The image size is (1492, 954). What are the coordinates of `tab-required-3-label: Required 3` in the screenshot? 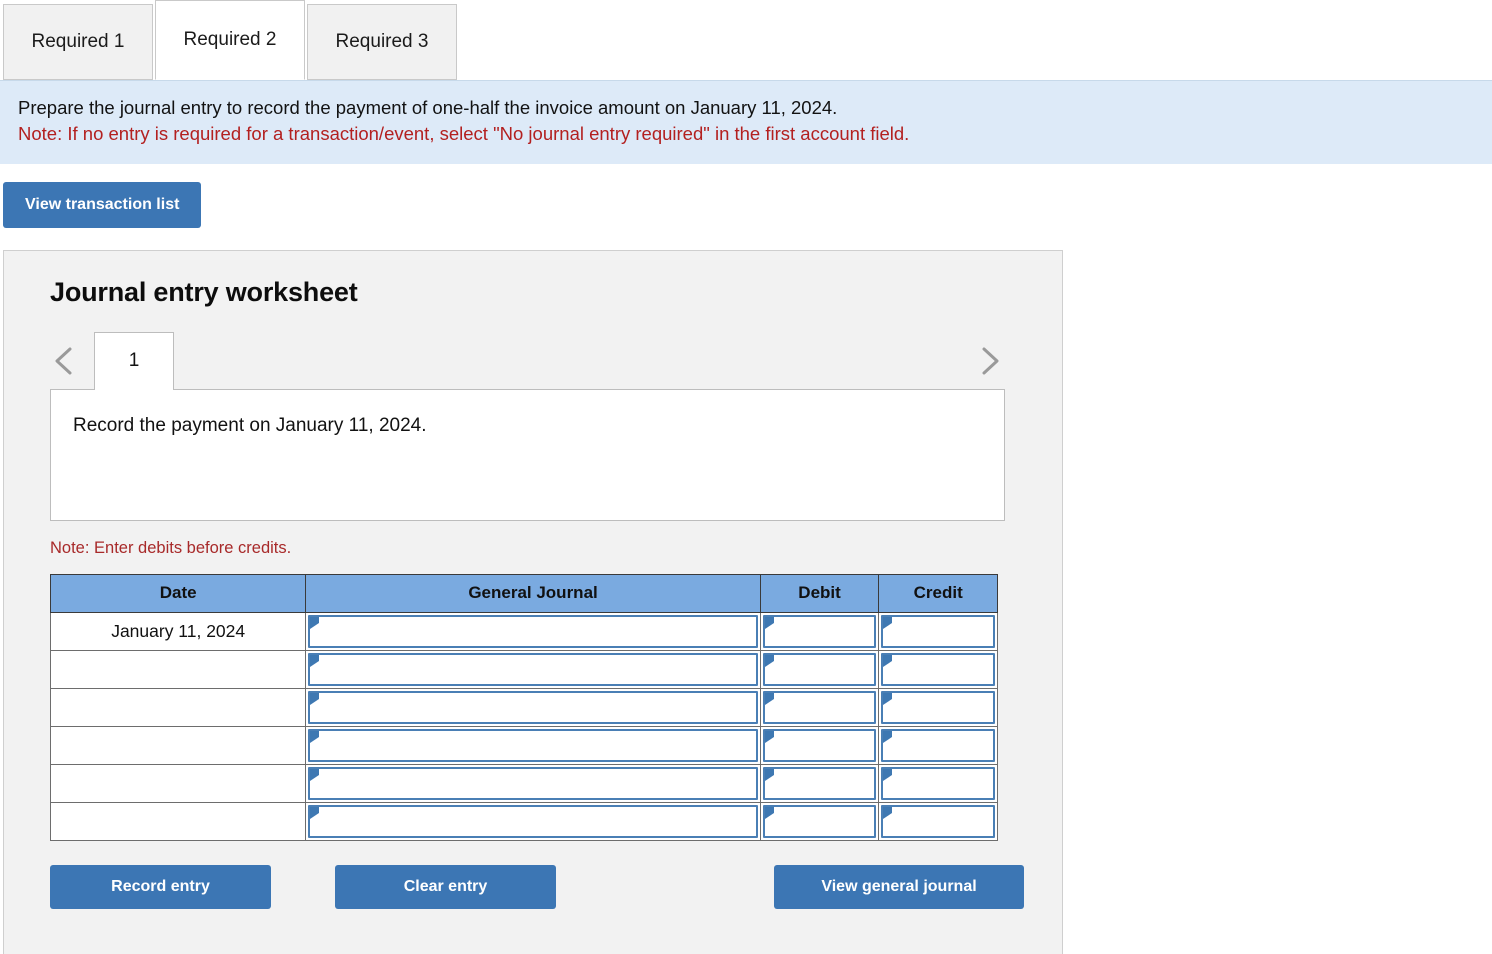 It's located at (382, 41).